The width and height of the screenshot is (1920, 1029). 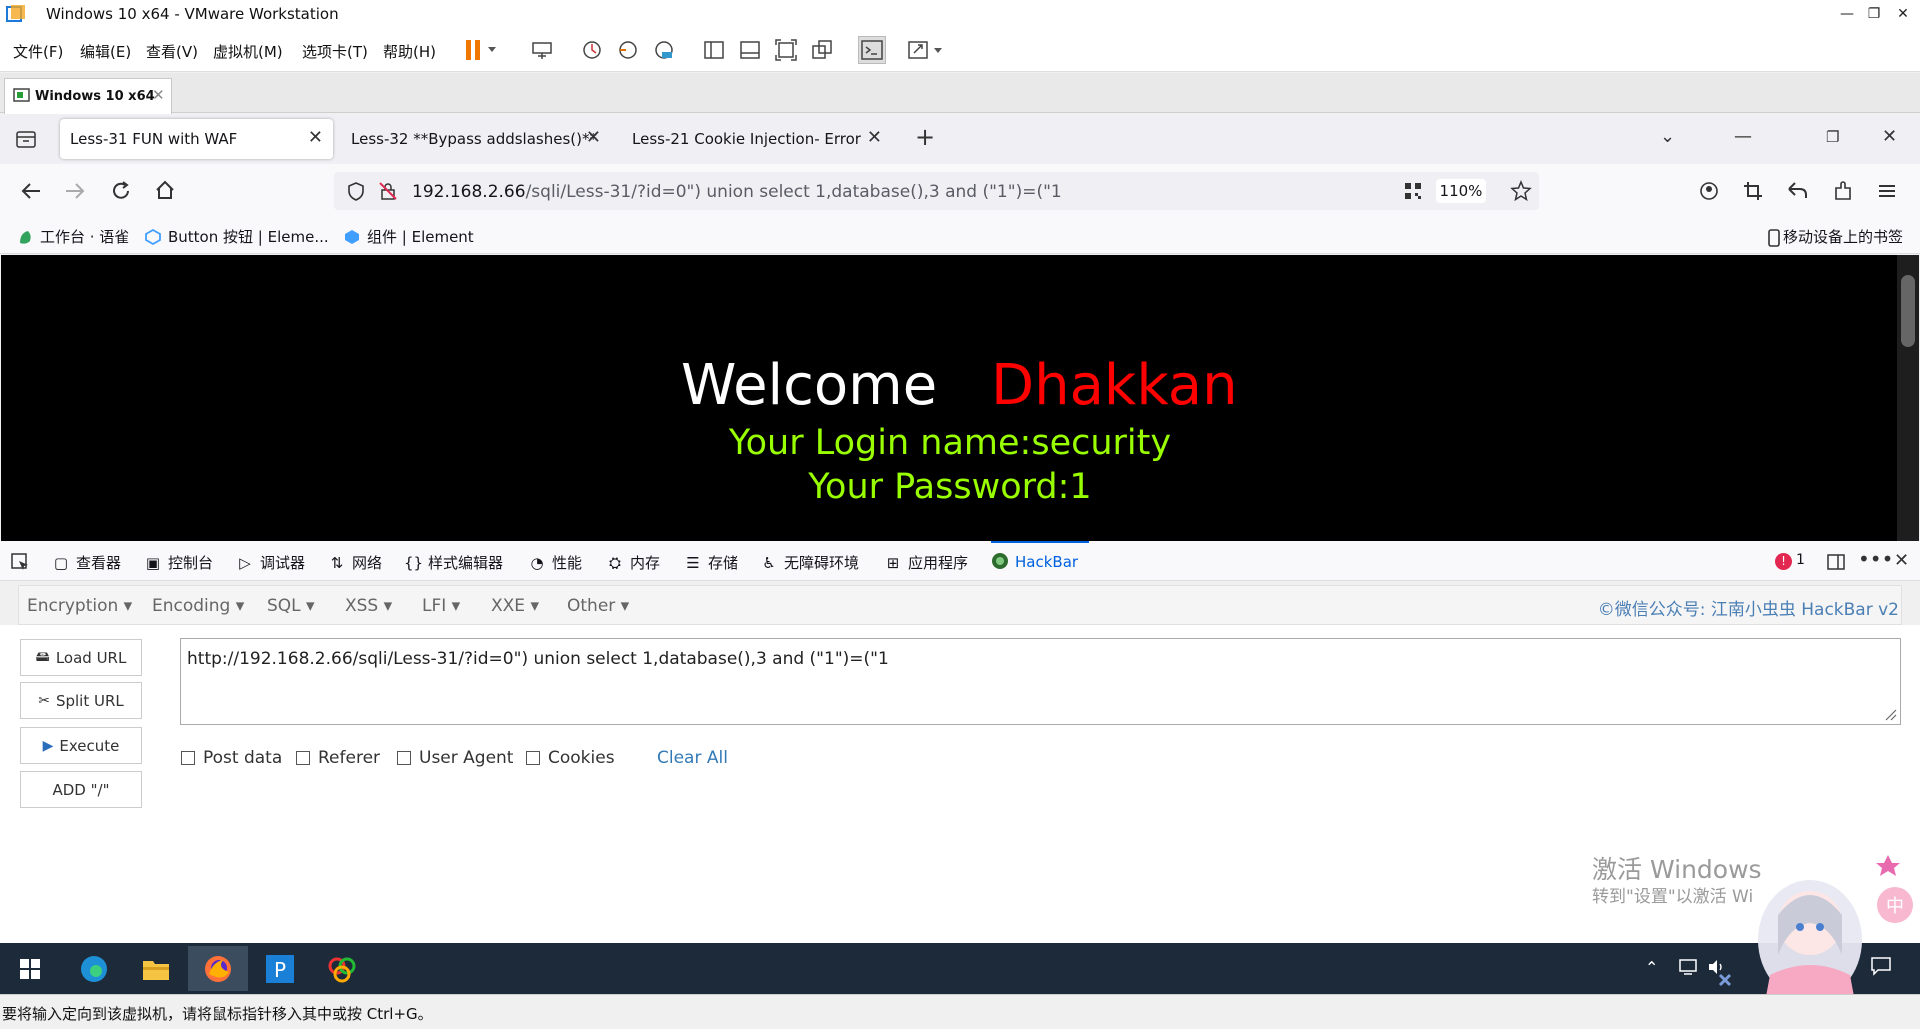 I want to click on thumbnail-bar-icon, so click(x=750, y=50).